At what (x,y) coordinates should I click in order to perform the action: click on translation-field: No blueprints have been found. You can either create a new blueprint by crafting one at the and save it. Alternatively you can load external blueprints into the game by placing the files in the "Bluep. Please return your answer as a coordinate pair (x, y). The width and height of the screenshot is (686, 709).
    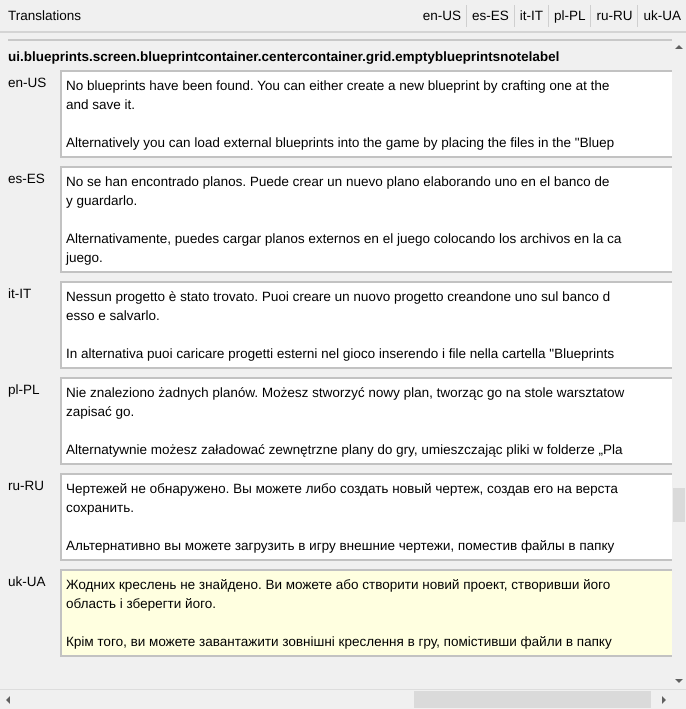
    Looking at the image, I should click on (366, 114).